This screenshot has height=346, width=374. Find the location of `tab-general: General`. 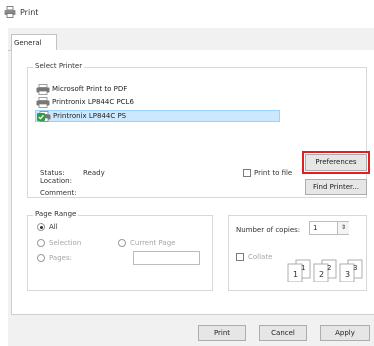

tab-general: General is located at coordinates (34, 42).